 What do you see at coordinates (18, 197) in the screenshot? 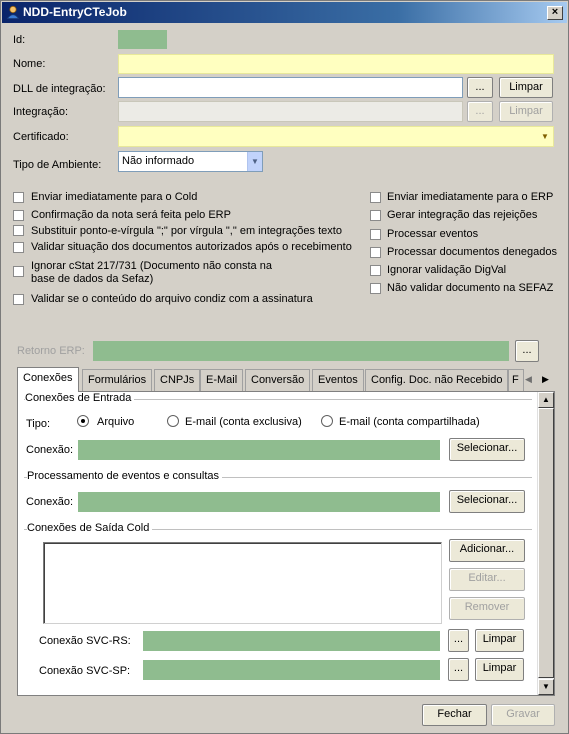
I see `checkbox-enviar-cold` at bounding box center [18, 197].